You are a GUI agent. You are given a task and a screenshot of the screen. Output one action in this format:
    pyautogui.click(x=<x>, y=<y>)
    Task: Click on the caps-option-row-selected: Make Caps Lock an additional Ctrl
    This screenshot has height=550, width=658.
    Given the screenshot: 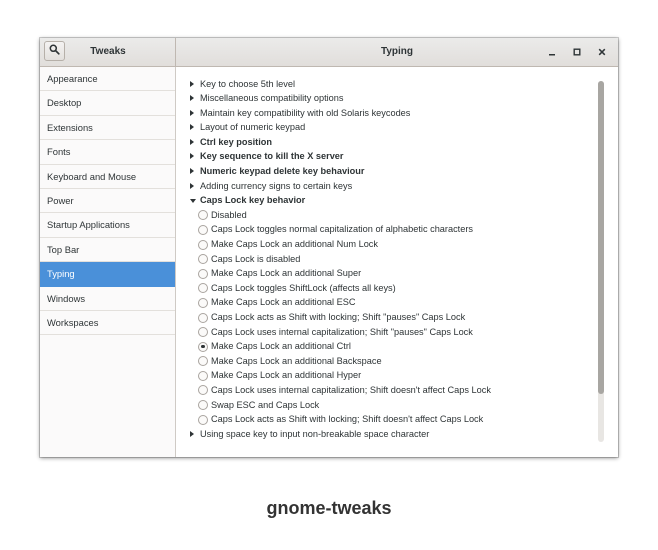 What is the action you would take?
    pyautogui.click(x=395, y=346)
    